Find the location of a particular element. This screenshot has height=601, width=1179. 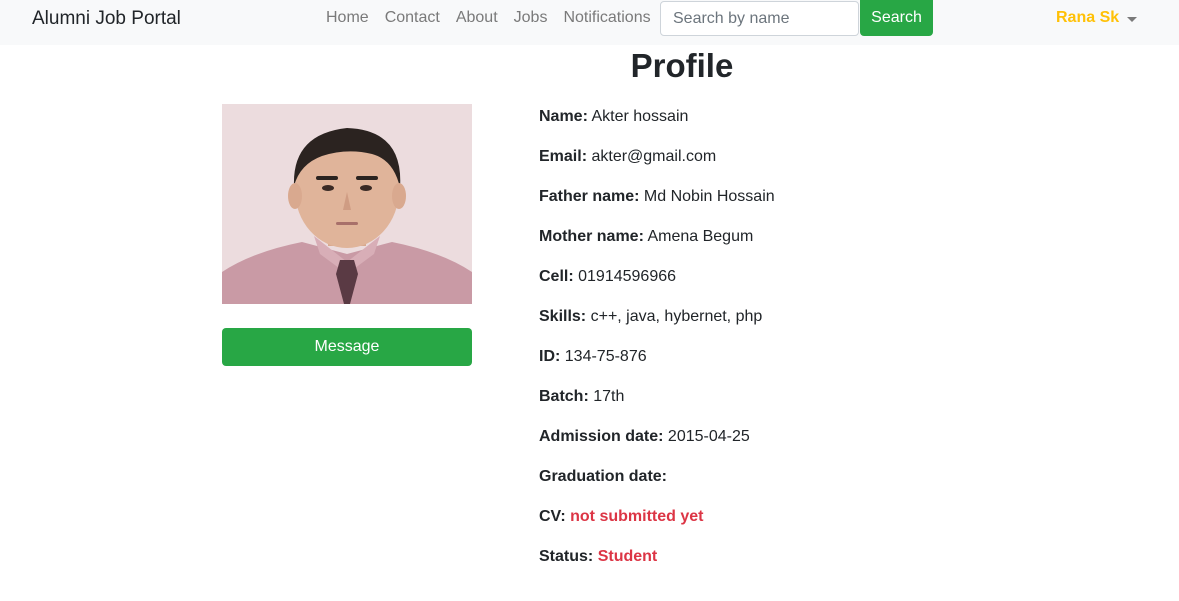

detail-row-skills: Skills: c++, java, hybernet, php is located at coordinates (657, 327).